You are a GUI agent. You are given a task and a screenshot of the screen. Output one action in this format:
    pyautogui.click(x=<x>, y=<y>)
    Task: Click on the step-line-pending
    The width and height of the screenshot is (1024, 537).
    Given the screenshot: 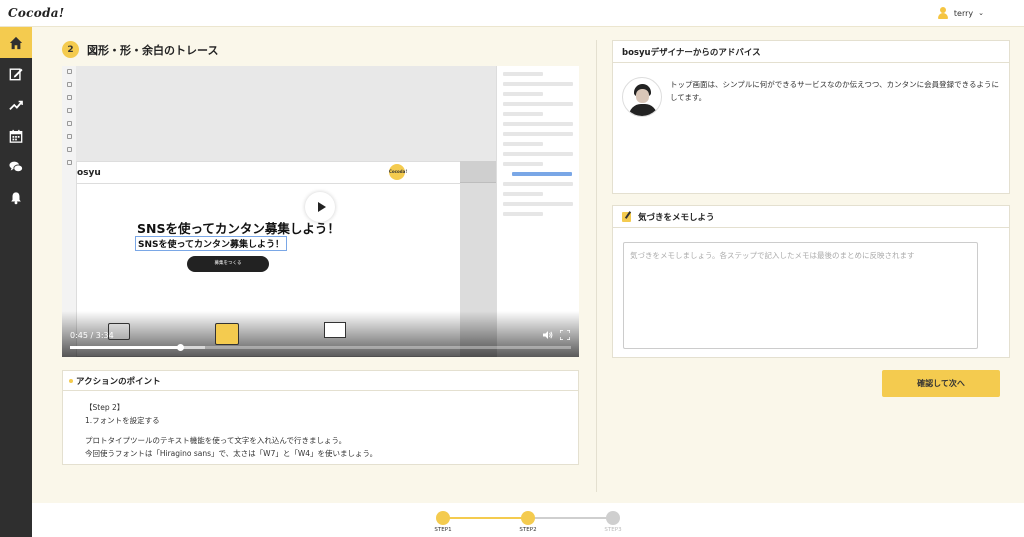 What is the action you would take?
    pyautogui.click(x=570, y=518)
    